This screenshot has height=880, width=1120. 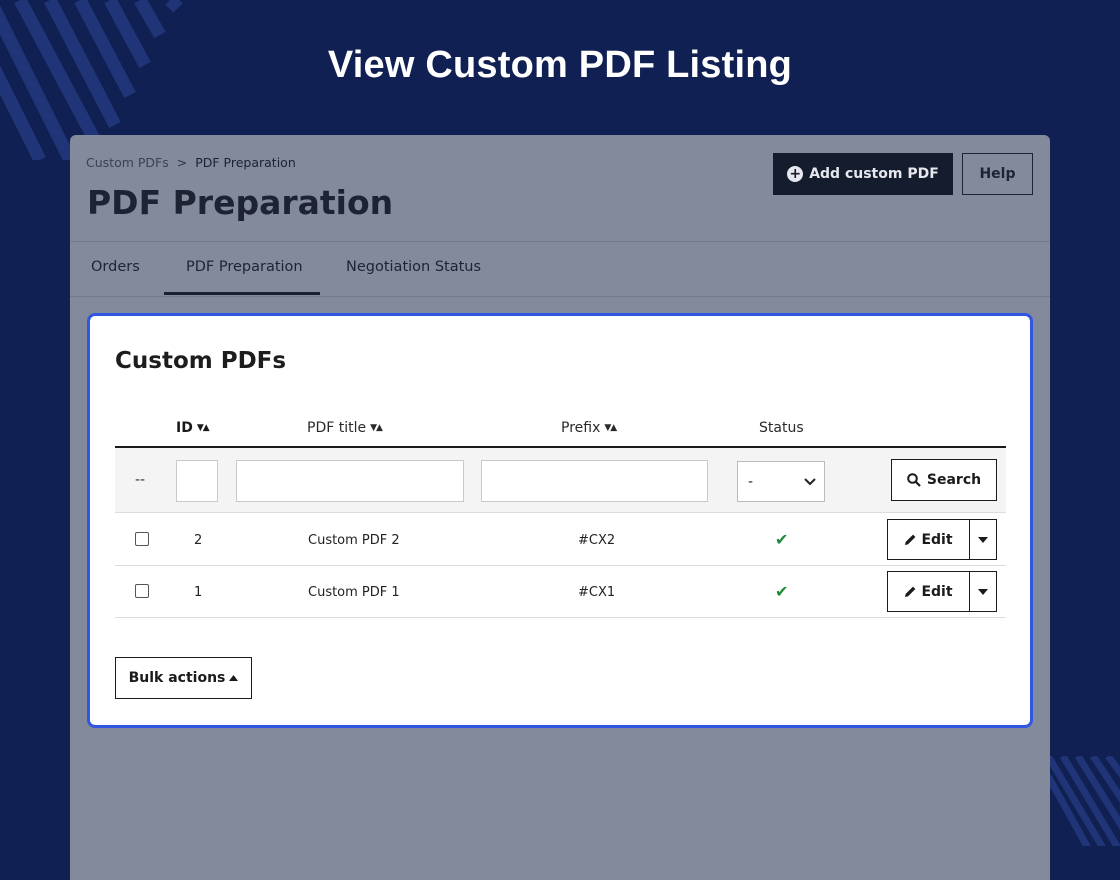 What do you see at coordinates (560, 592) in the screenshot?
I see `table-row: 1 Custom PDF 1 #CX1 ✔ Edit` at bounding box center [560, 592].